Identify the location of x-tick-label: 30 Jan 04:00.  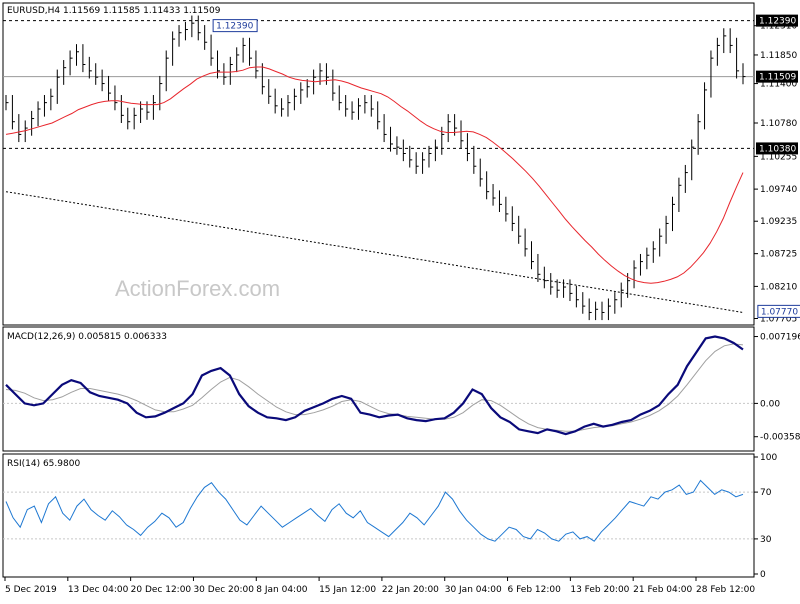
(473, 590).